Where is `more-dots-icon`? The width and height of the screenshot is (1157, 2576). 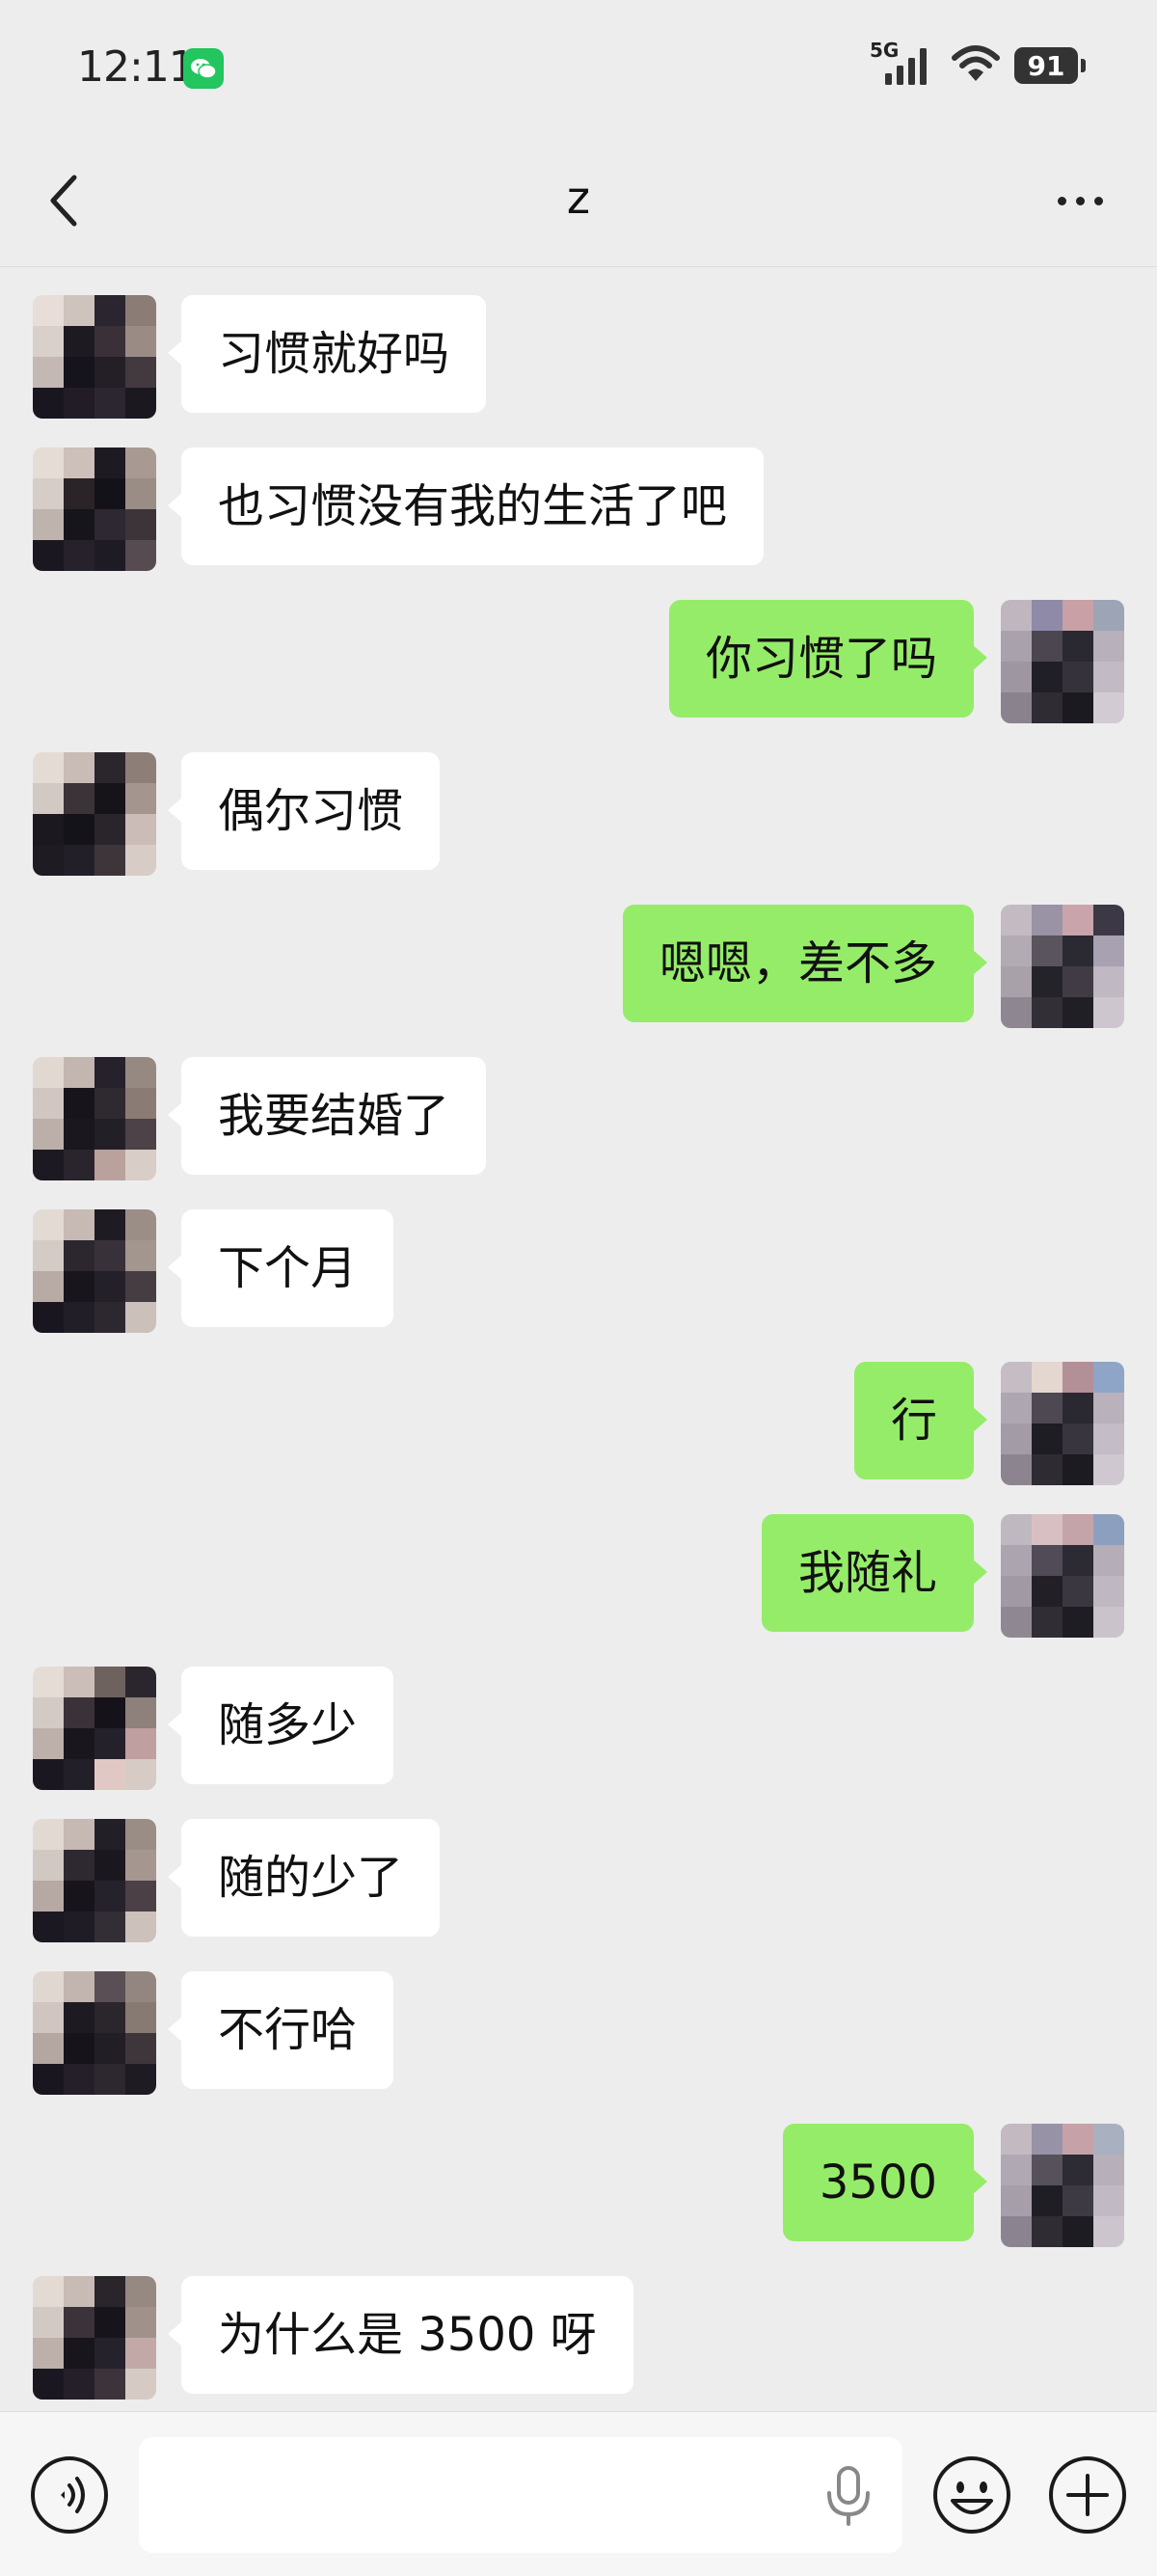 more-dots-icon is located at coordinates (1061, 200).